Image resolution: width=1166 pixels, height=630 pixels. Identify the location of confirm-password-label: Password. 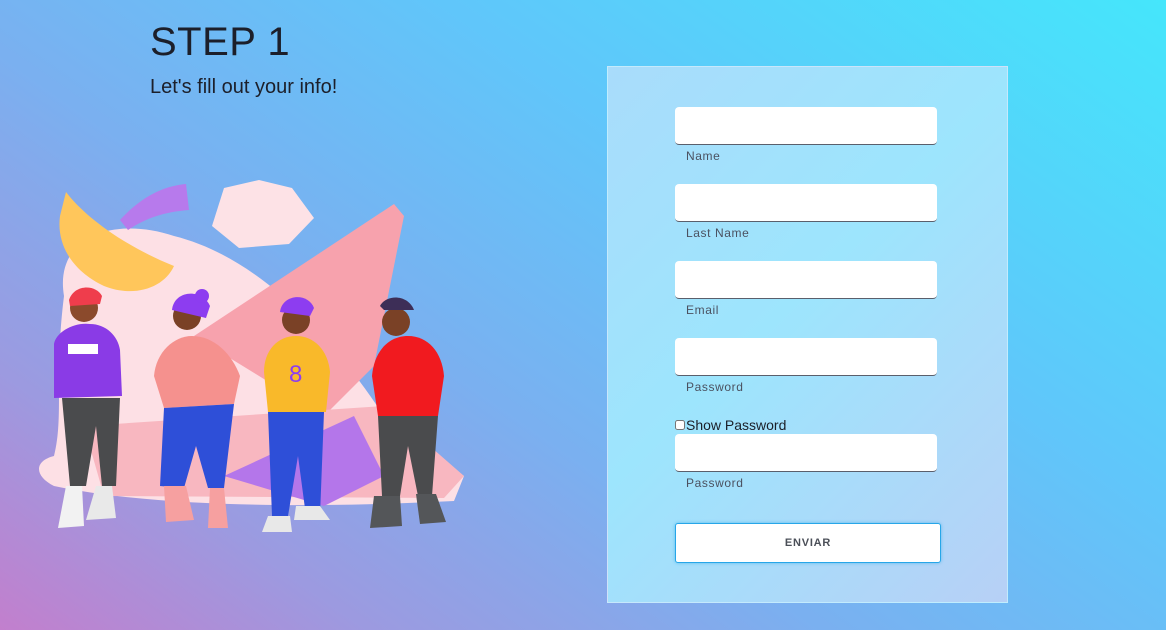
(715, 483).